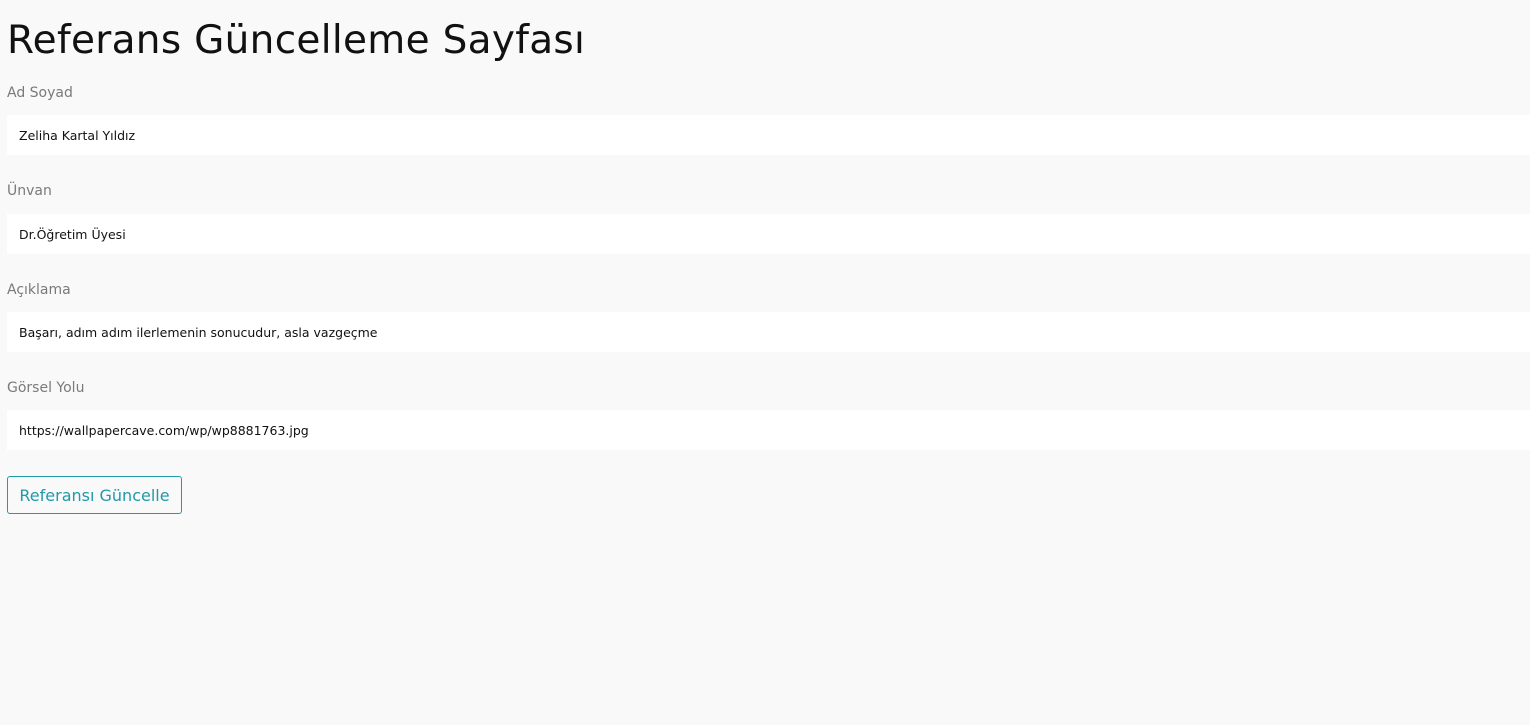  What do you see at coordinates (296, 40) in the screenshot?
I see `page-title: Referans Güncelleme Sayfası` at bounding box center [296, 40].